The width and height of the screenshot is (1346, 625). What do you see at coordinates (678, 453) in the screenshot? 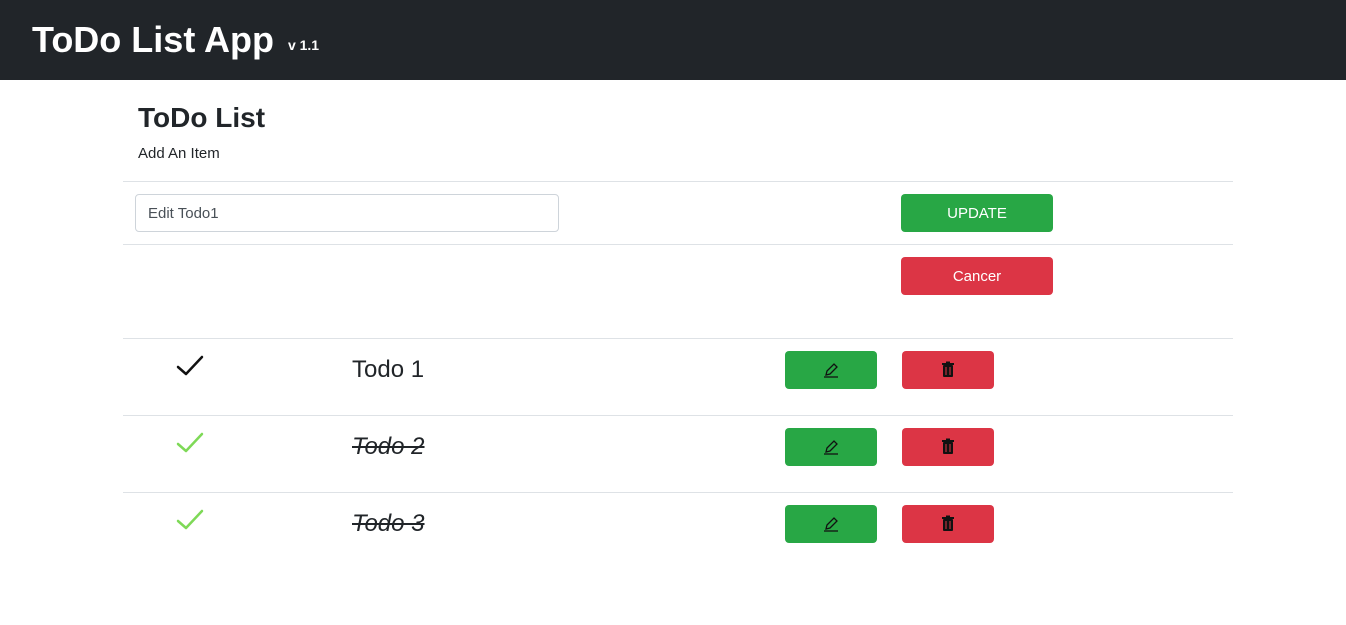
I see `todo-row: Todo 2` at bounding box center [678, 453].